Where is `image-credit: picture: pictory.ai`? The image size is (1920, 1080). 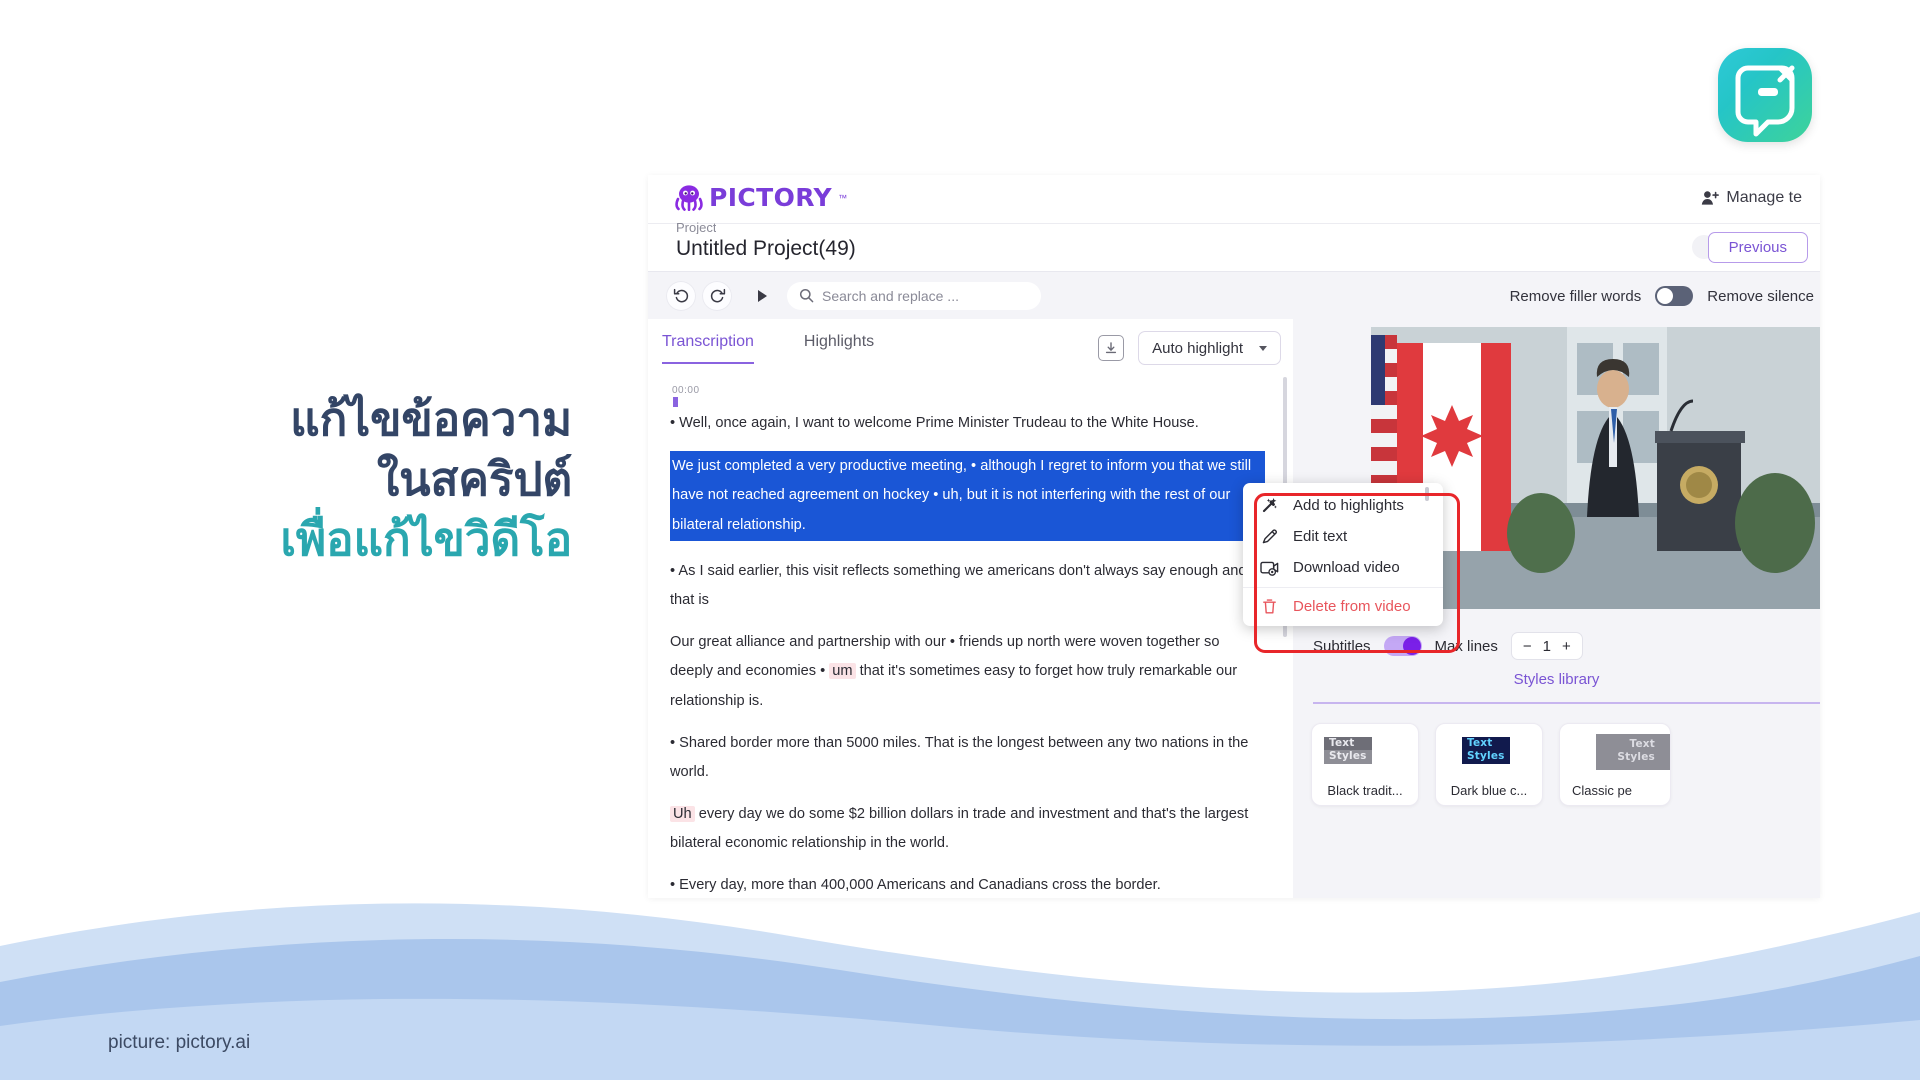
image-credit: picture: pictory.ai is located at coordinates (179, 1042).